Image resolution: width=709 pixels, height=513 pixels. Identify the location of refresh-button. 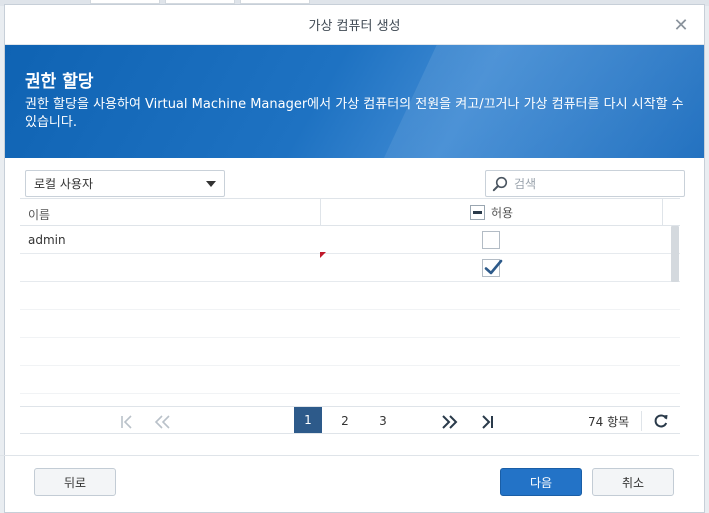
(661, 421).